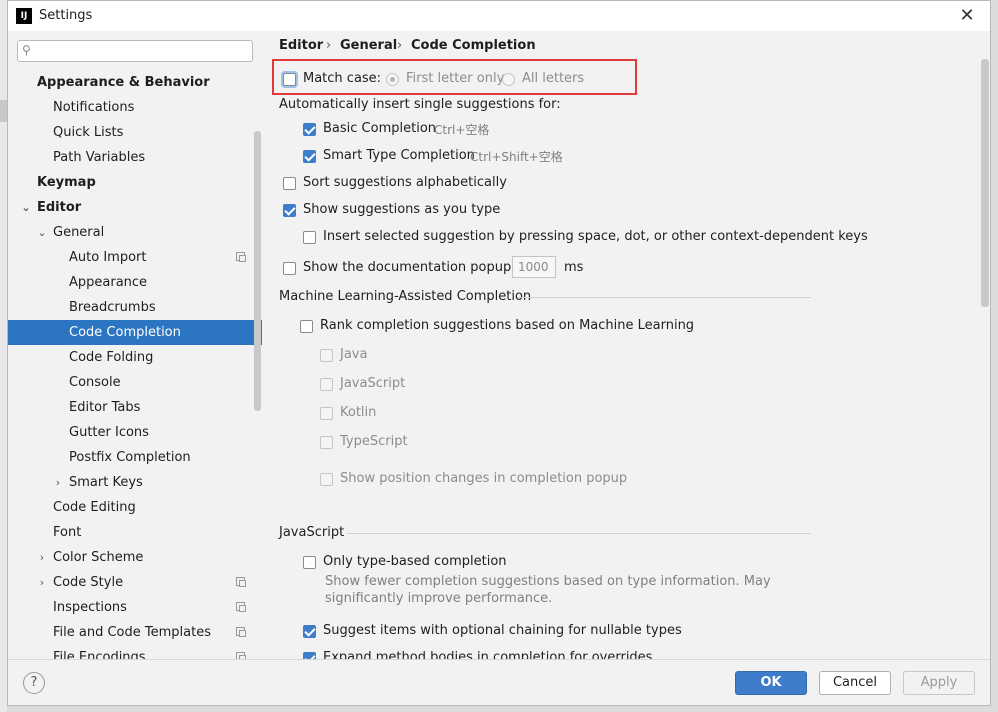 This screenshot has height=712, width=998. I want to click on sidebar-item-label: Code Folding, so click(111, 357).